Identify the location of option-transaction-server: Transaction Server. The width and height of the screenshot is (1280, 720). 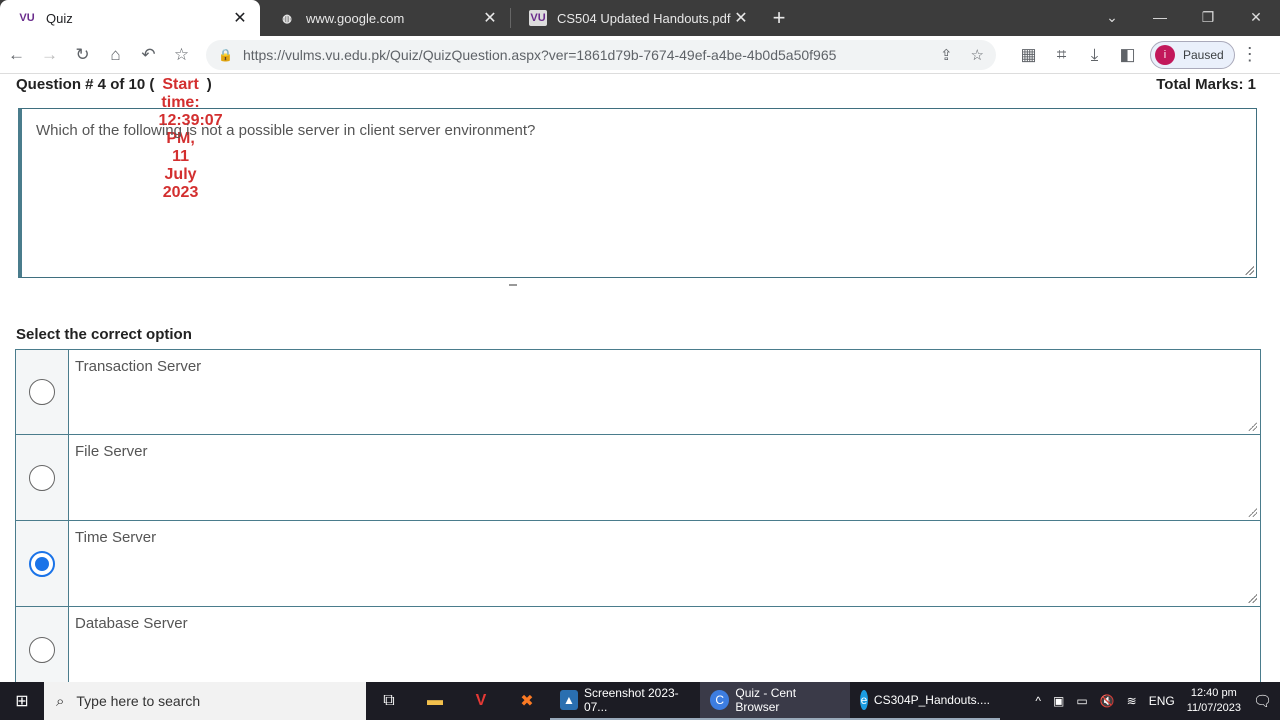
(638, 392).